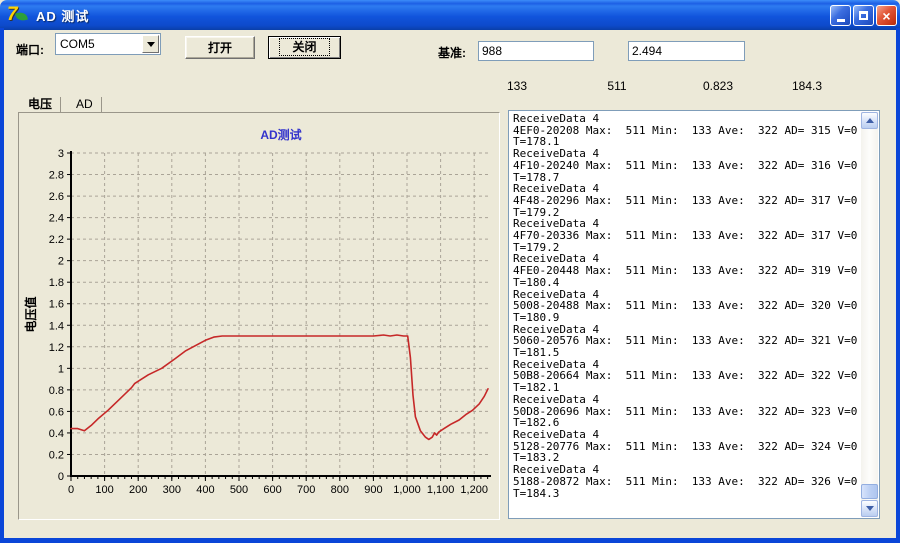 The image size is (900, 543). What do you see at coordinates (56, 305) in the screenshot?
I see `svg-text: 1.6` at bounding box center [56, 305].